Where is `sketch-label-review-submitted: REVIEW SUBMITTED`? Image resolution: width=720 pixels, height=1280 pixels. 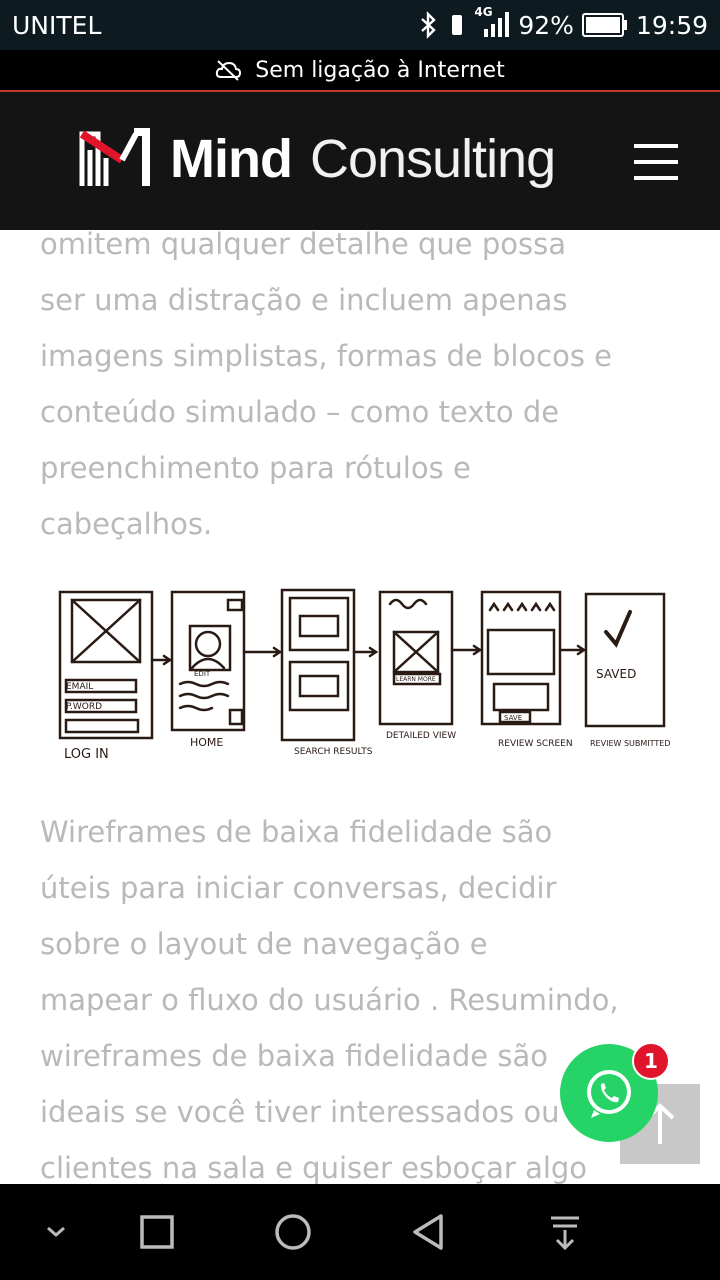 sketch-label-review-submitted: REVIEW SUBMITTED is located at coordinates (630, 743).